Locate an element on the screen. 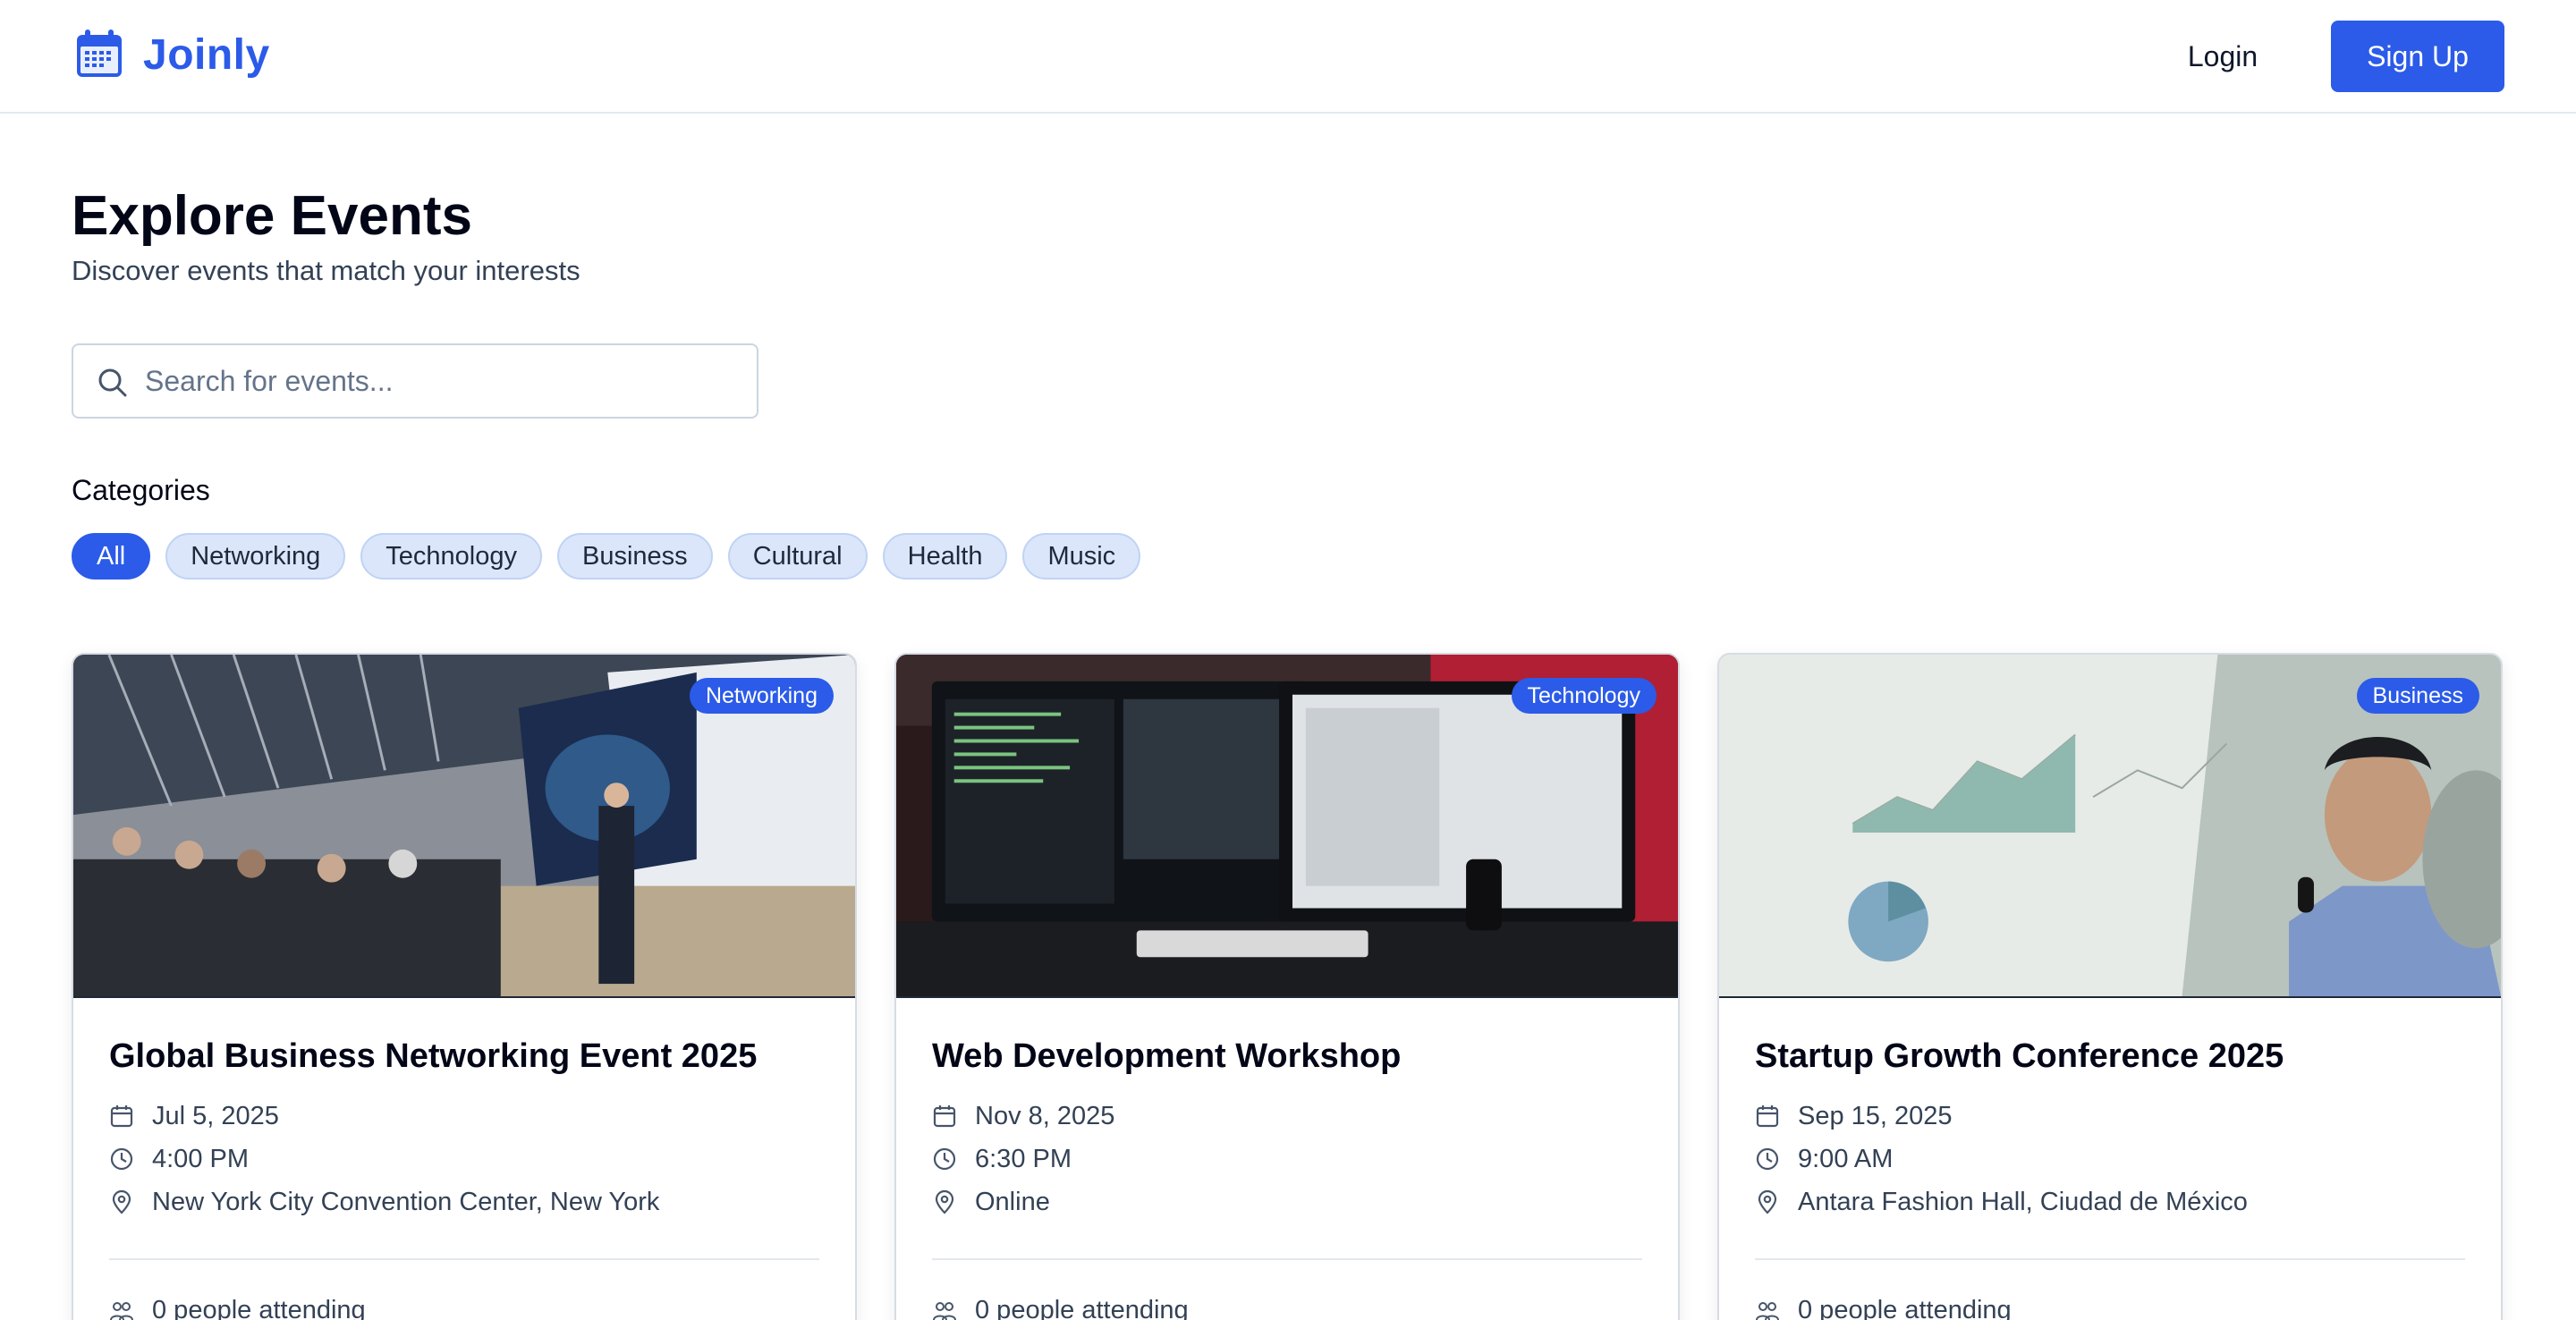 The image size is (2576, 1320). event-image: Networking is located at coordinates (464, 826).